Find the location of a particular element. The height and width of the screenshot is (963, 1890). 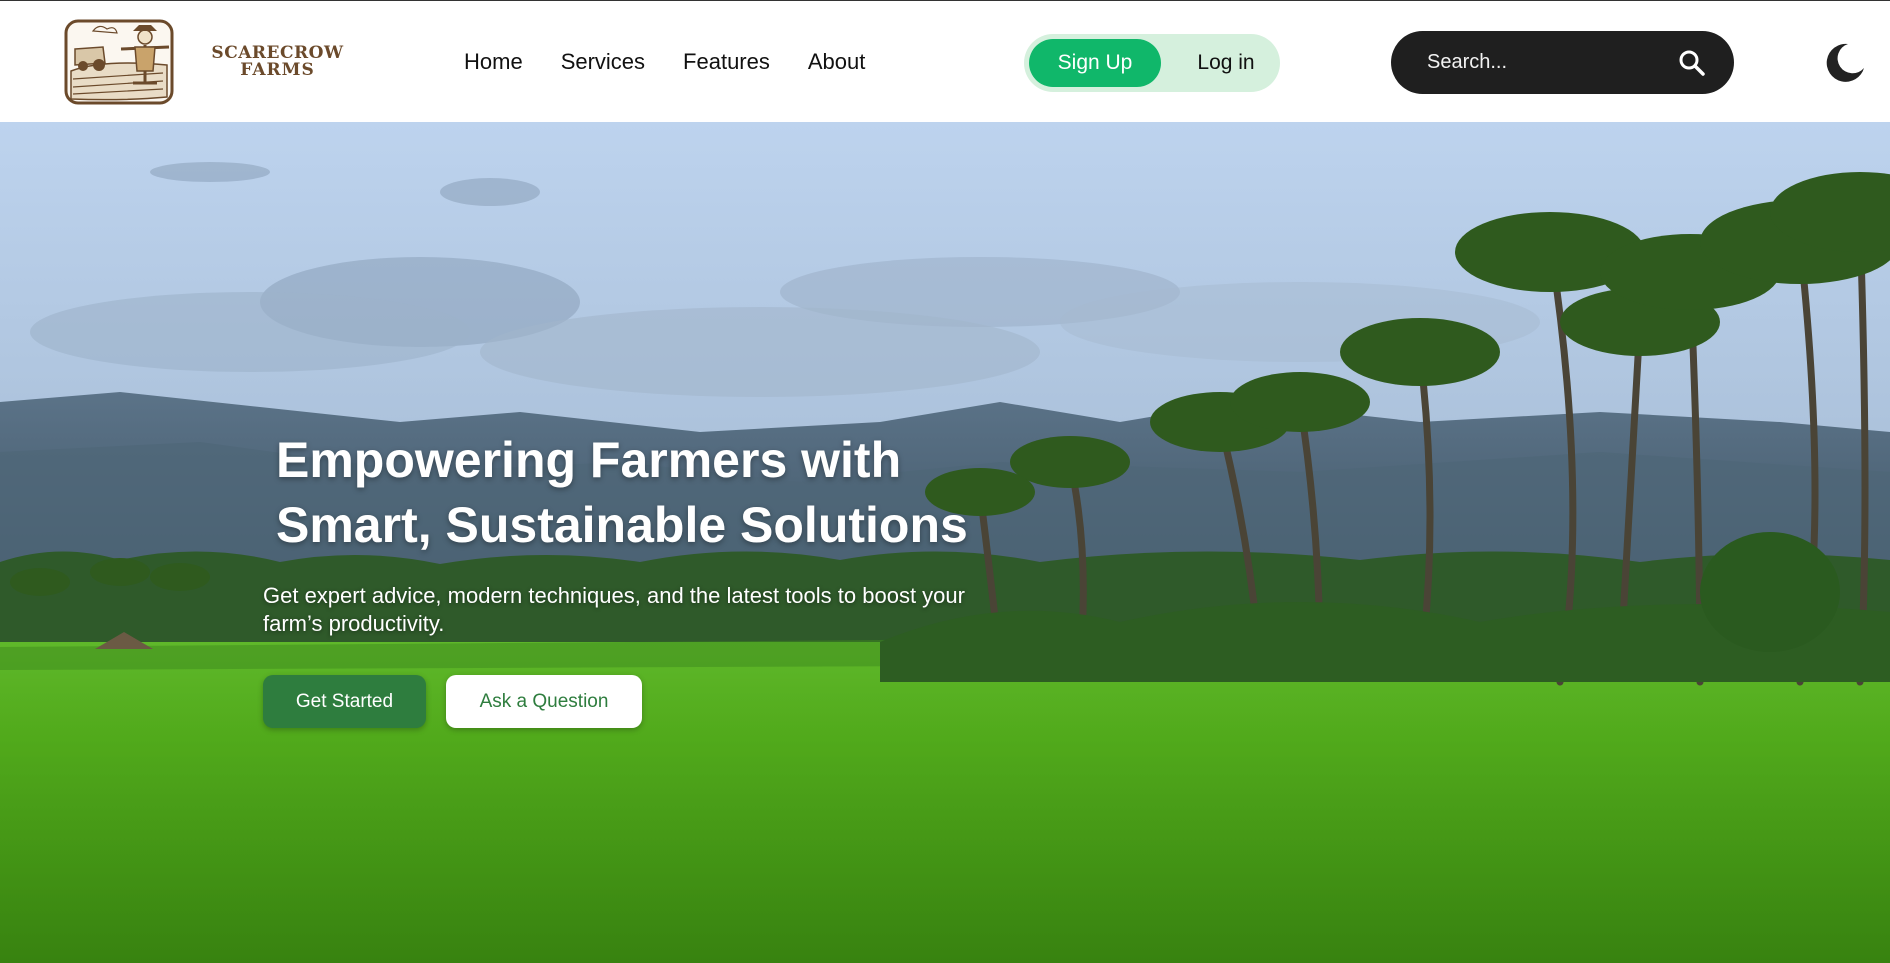

hero-title-line-2: Smart, Sustainable Solutions is located at coordinates (622, 525).